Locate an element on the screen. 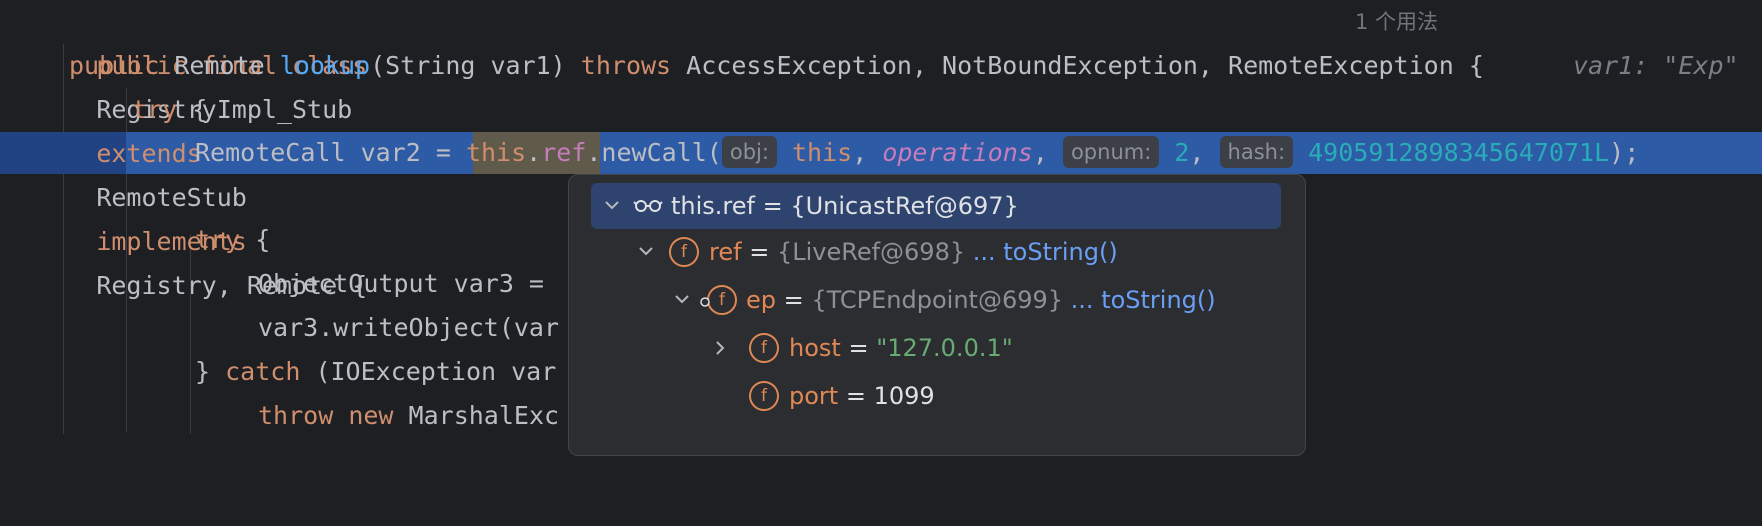 The height and width of the screenshot is (526, 1762). param-hint-obj: obj: is located at coordinates (749, 152).